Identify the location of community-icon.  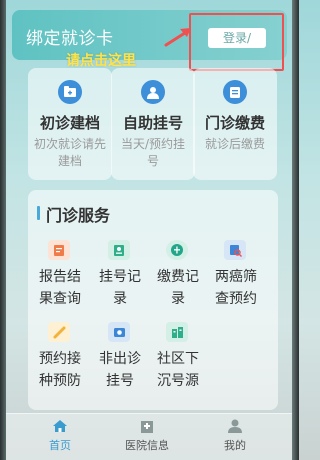
(177, 332).